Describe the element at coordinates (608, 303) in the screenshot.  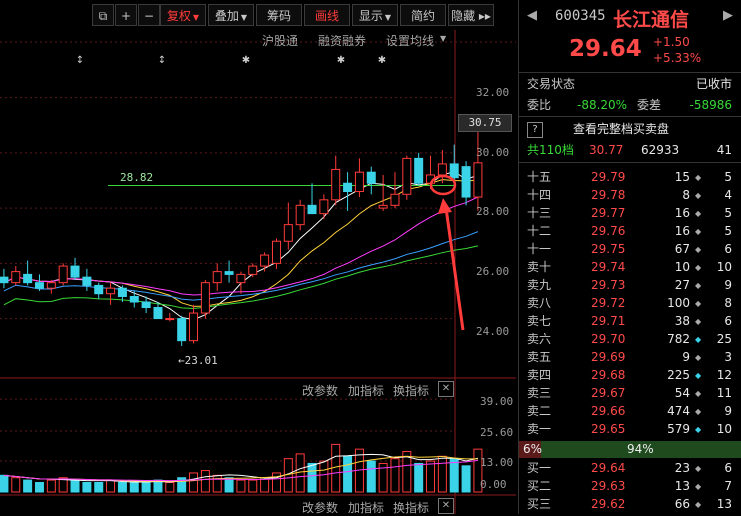
I see `ask-price: 29.72` at that location.